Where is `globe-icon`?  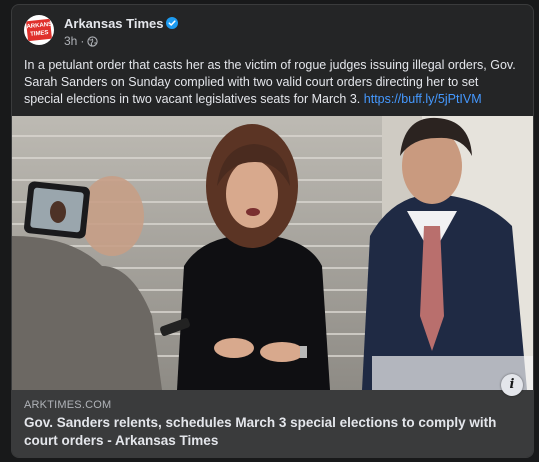
globe-icon is located at coordinates (92, 41).